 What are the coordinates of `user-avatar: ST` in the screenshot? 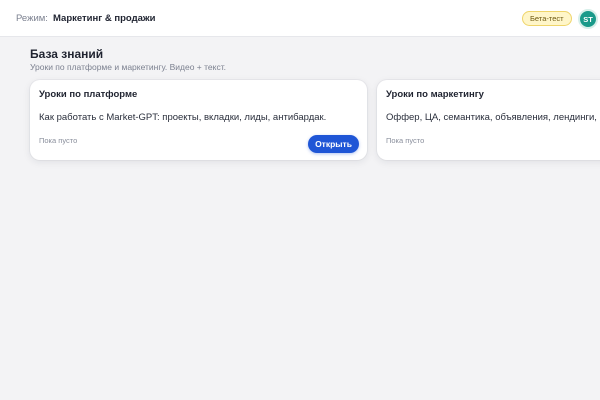 It's located at (588, 19).